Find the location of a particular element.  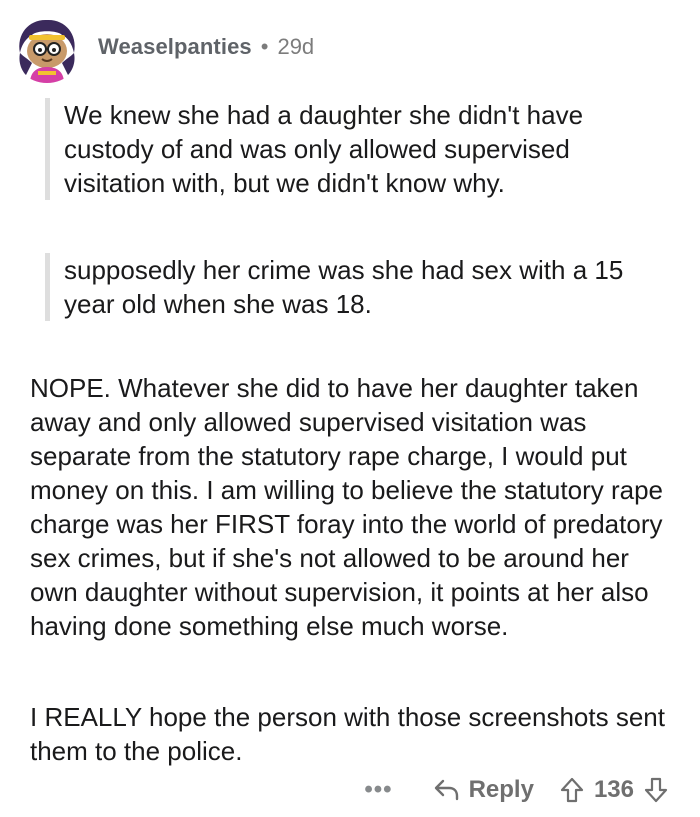

comment-age: 29d is located at coordinates (296, 46).